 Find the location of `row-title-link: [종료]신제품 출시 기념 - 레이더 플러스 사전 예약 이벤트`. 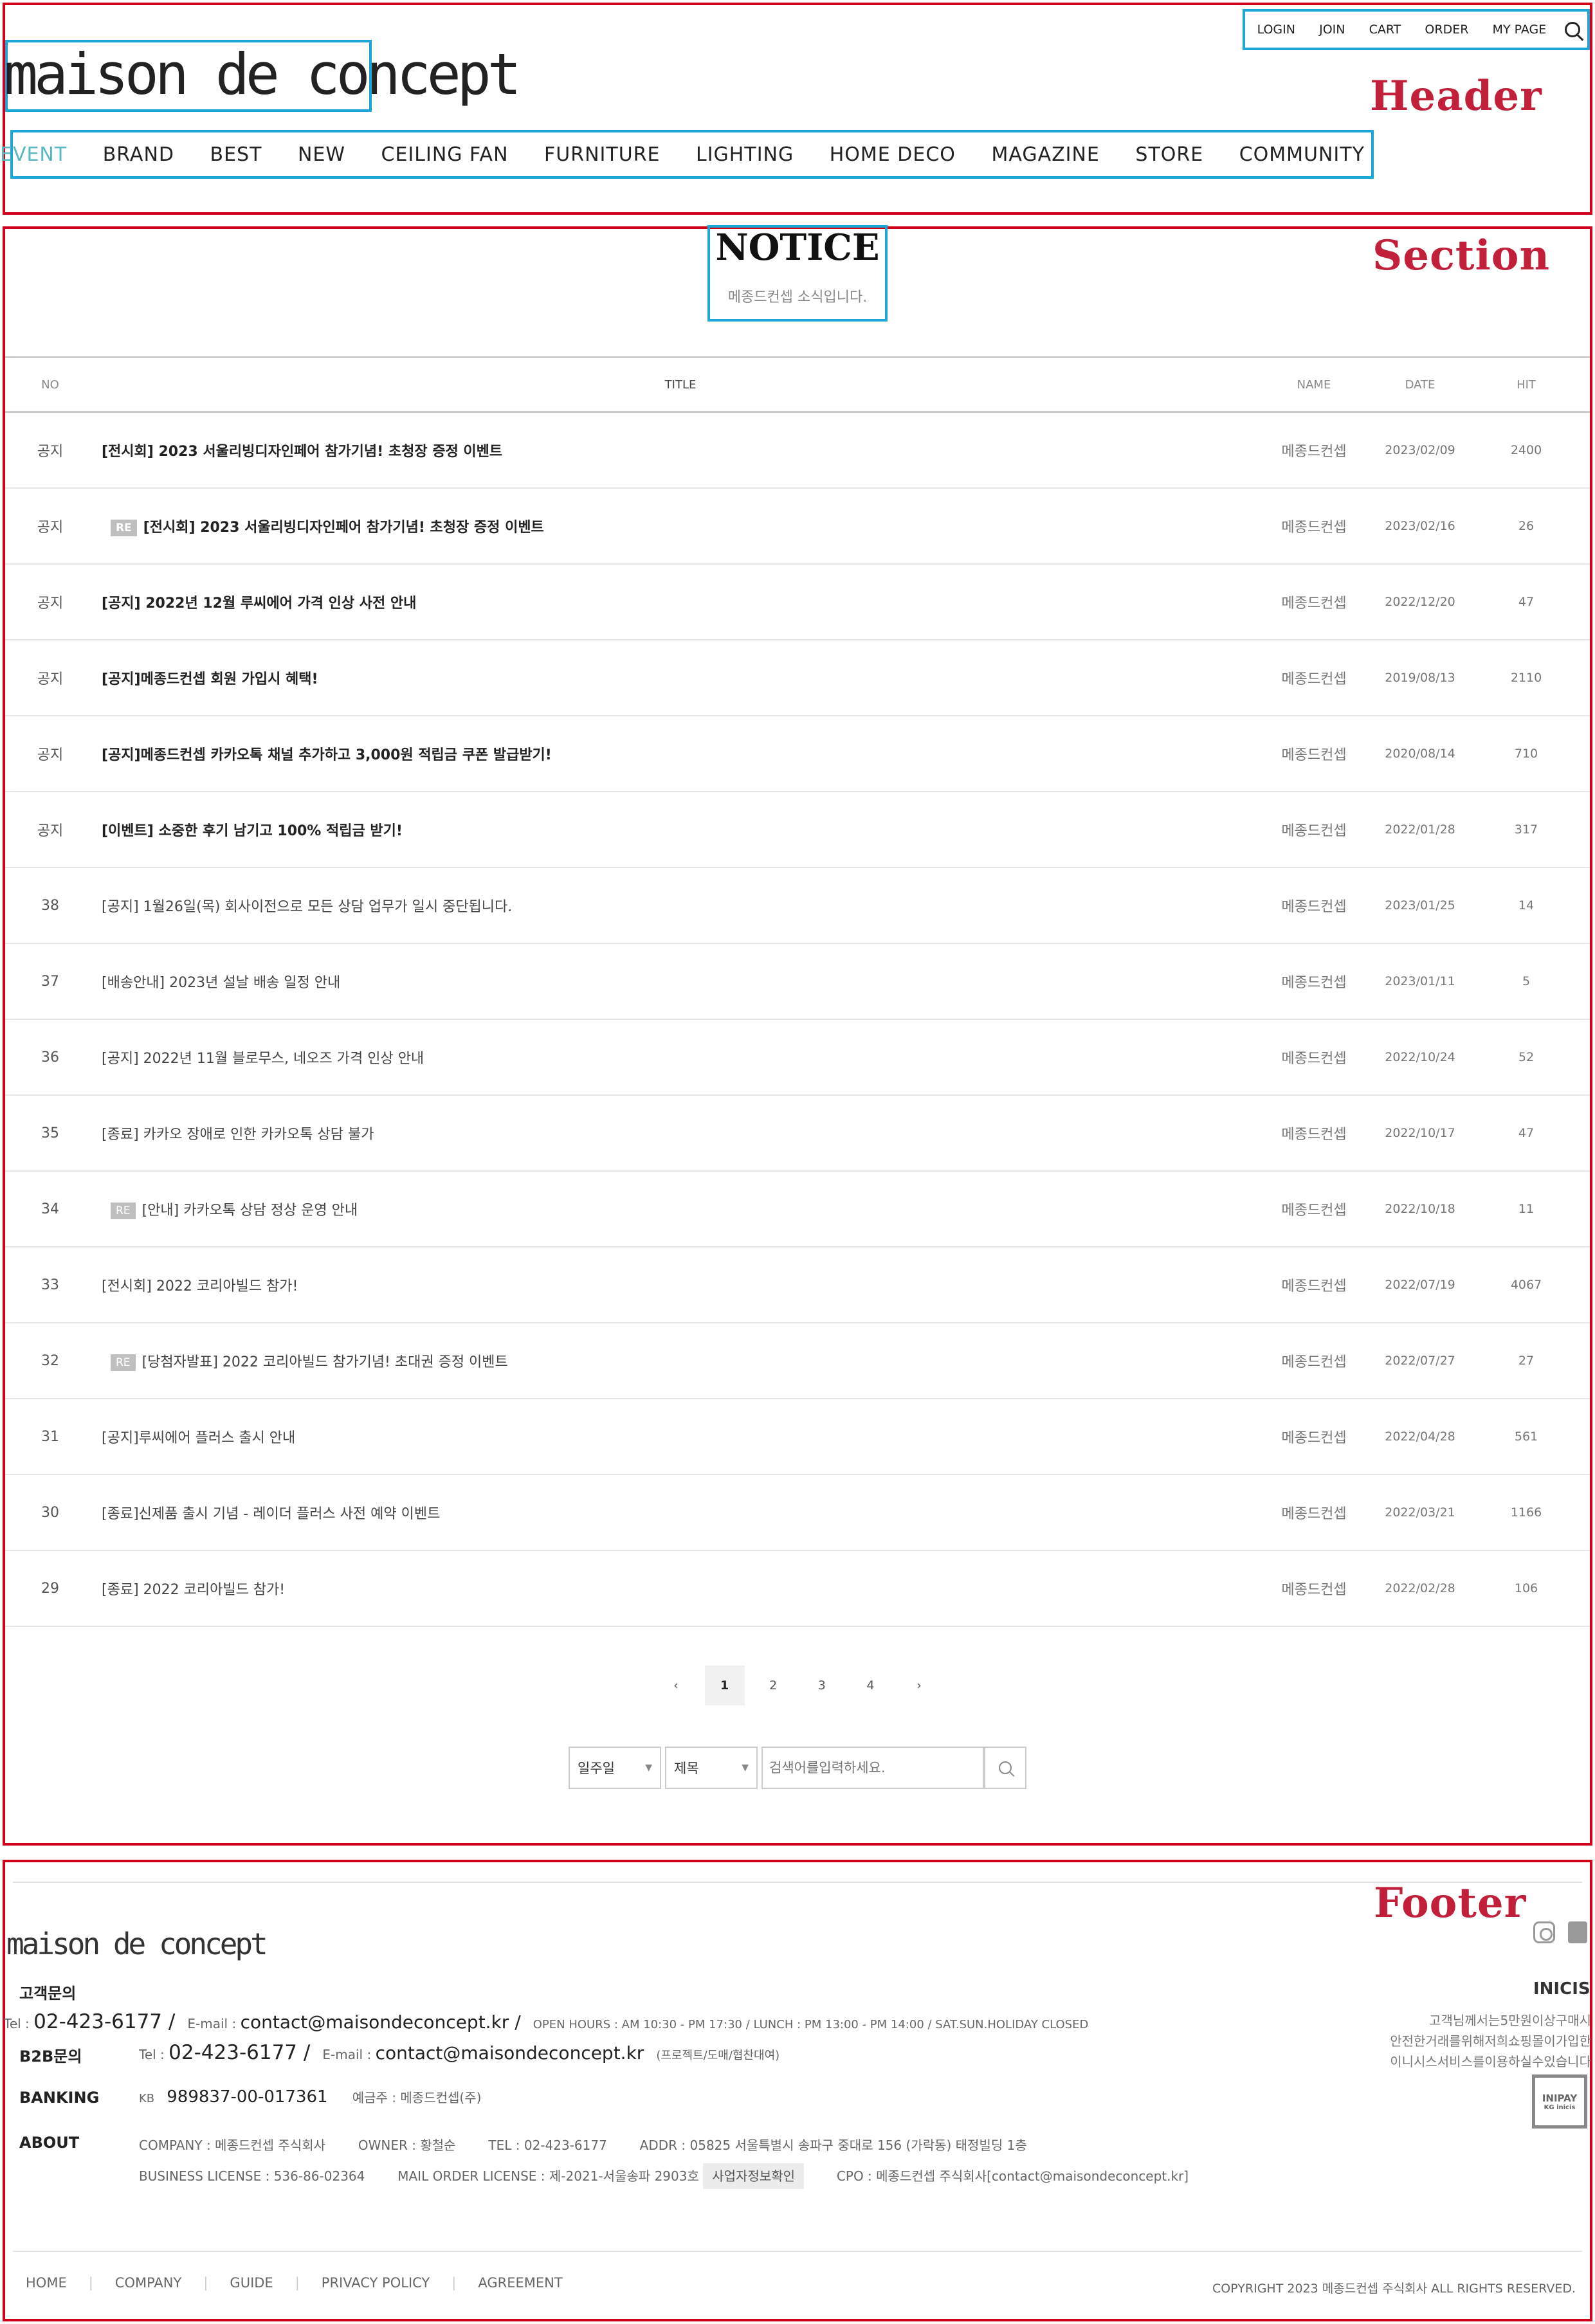

row-title-link: [종료]신제품 출시 기념 - 레이더 플러스 사전 예약 이벤트 is located at coordinates (271, 1514).